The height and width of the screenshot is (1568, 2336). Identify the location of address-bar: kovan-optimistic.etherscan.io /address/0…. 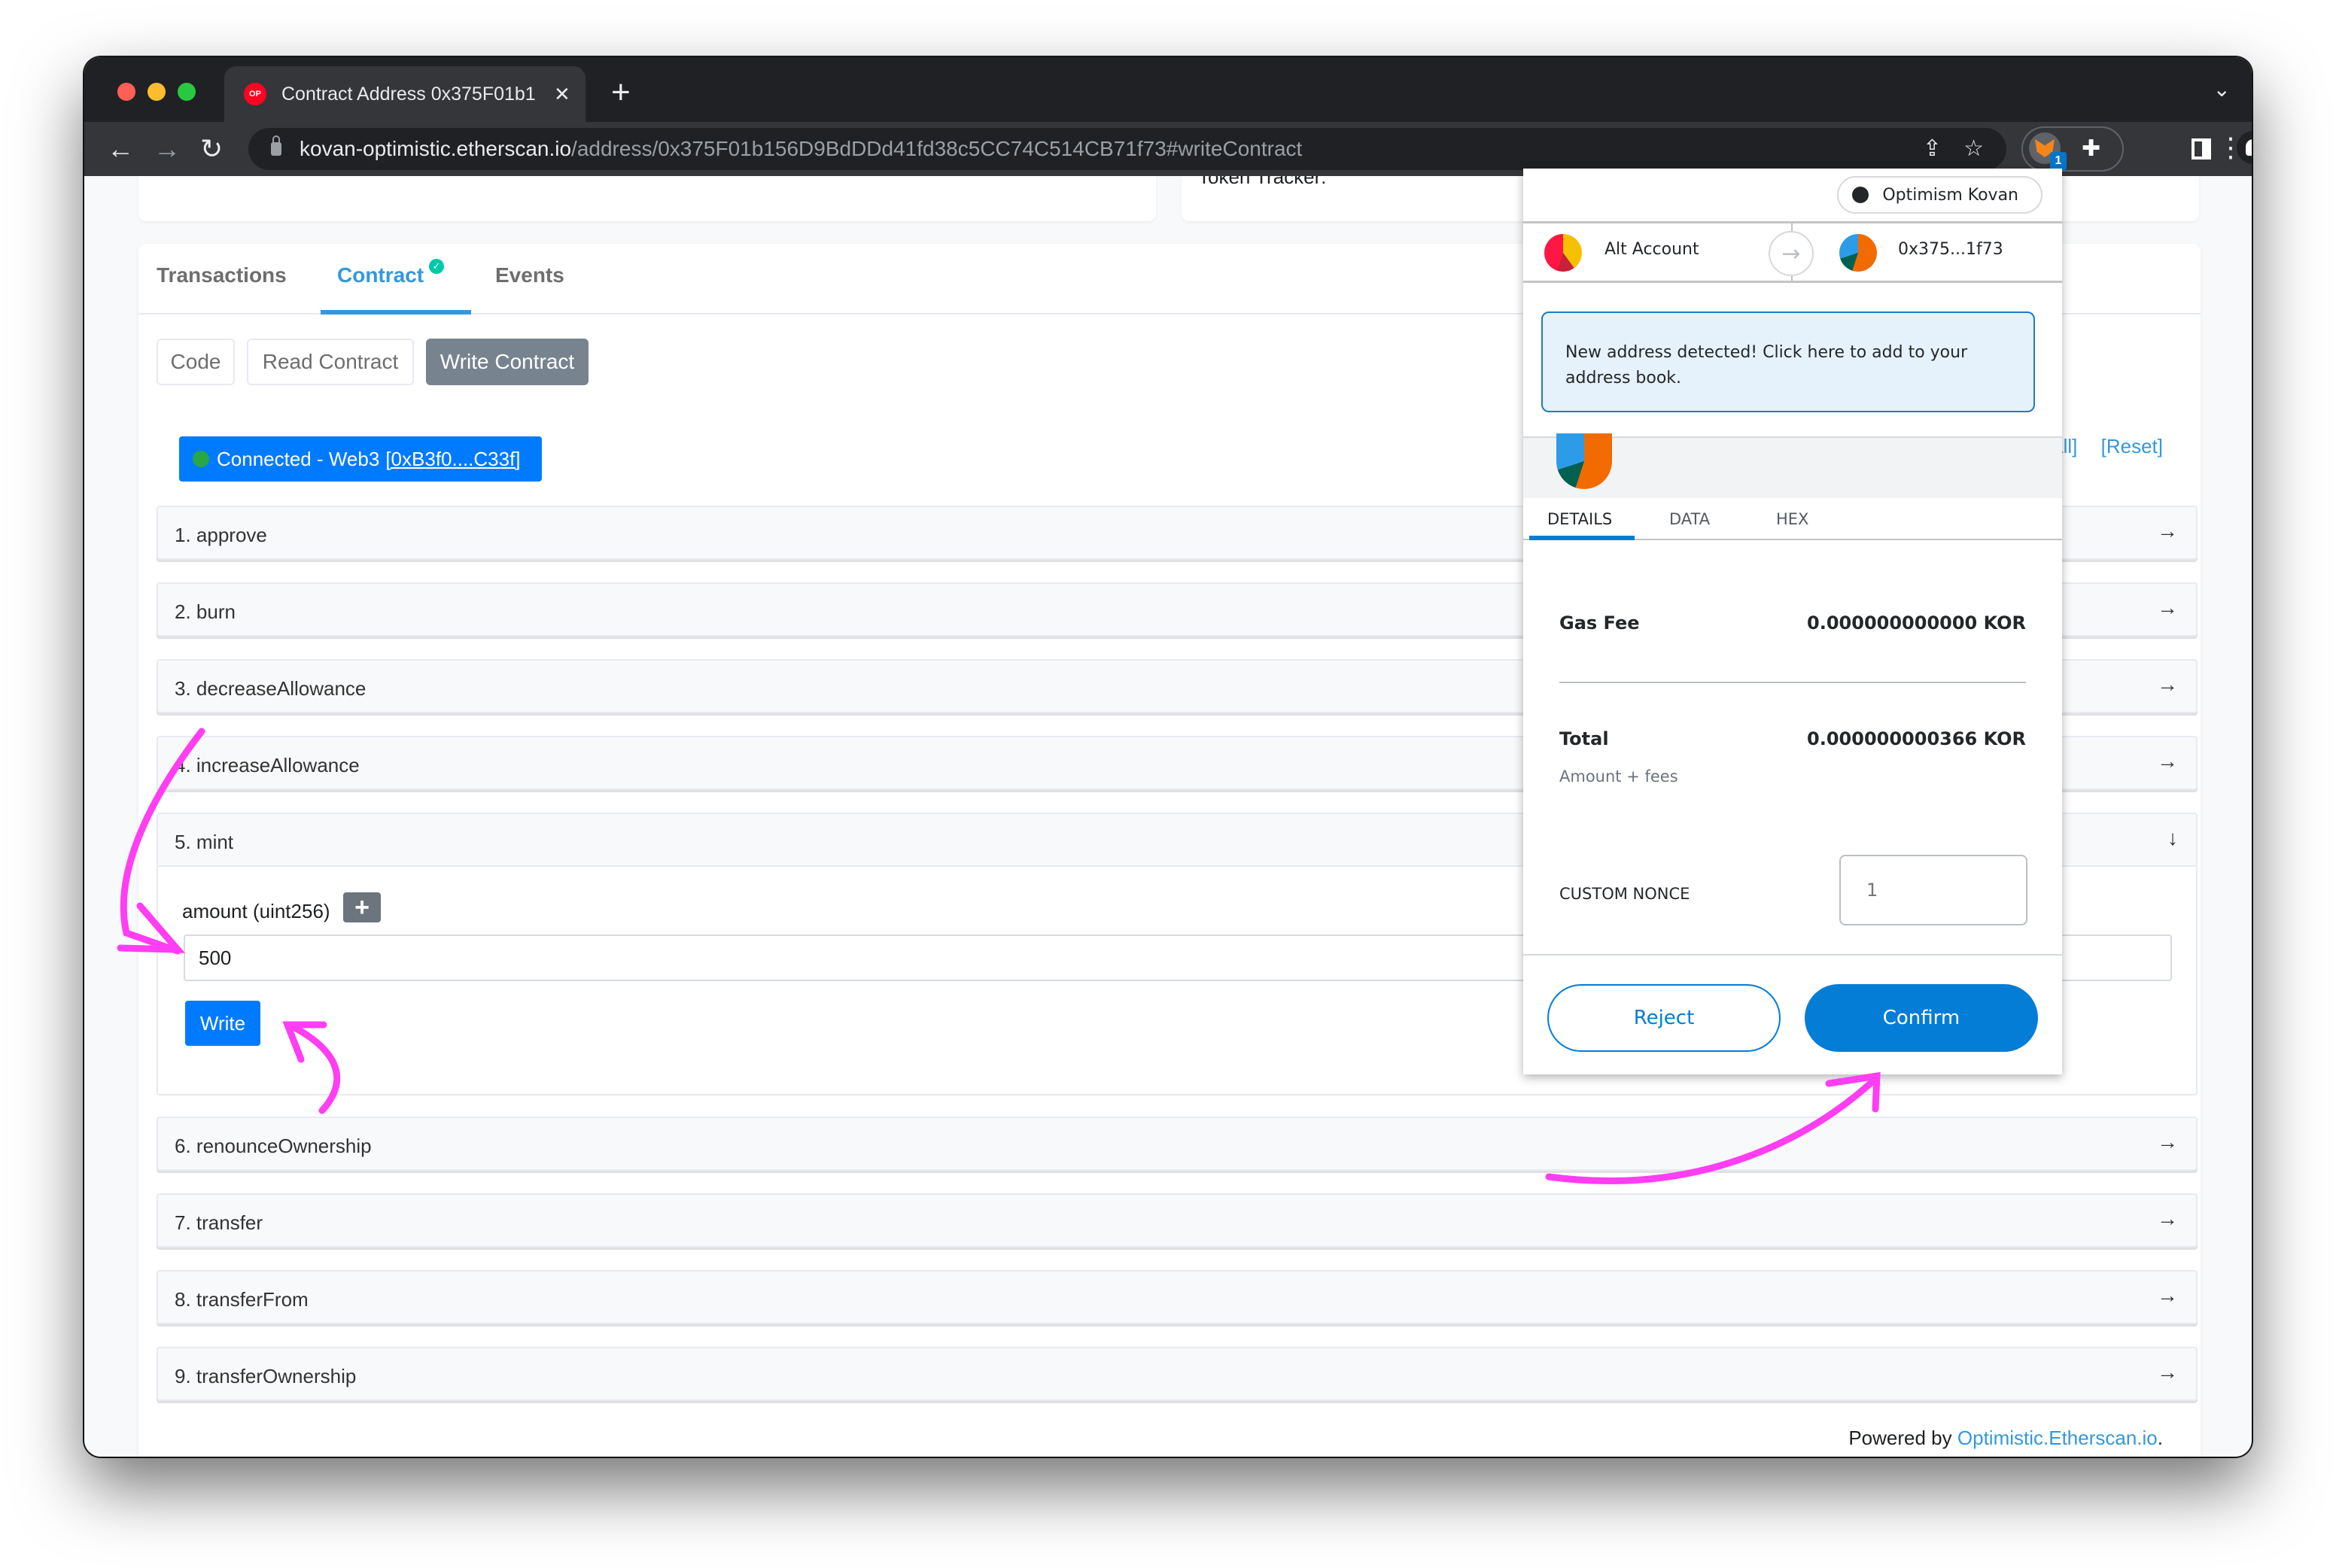
(1127, 149).